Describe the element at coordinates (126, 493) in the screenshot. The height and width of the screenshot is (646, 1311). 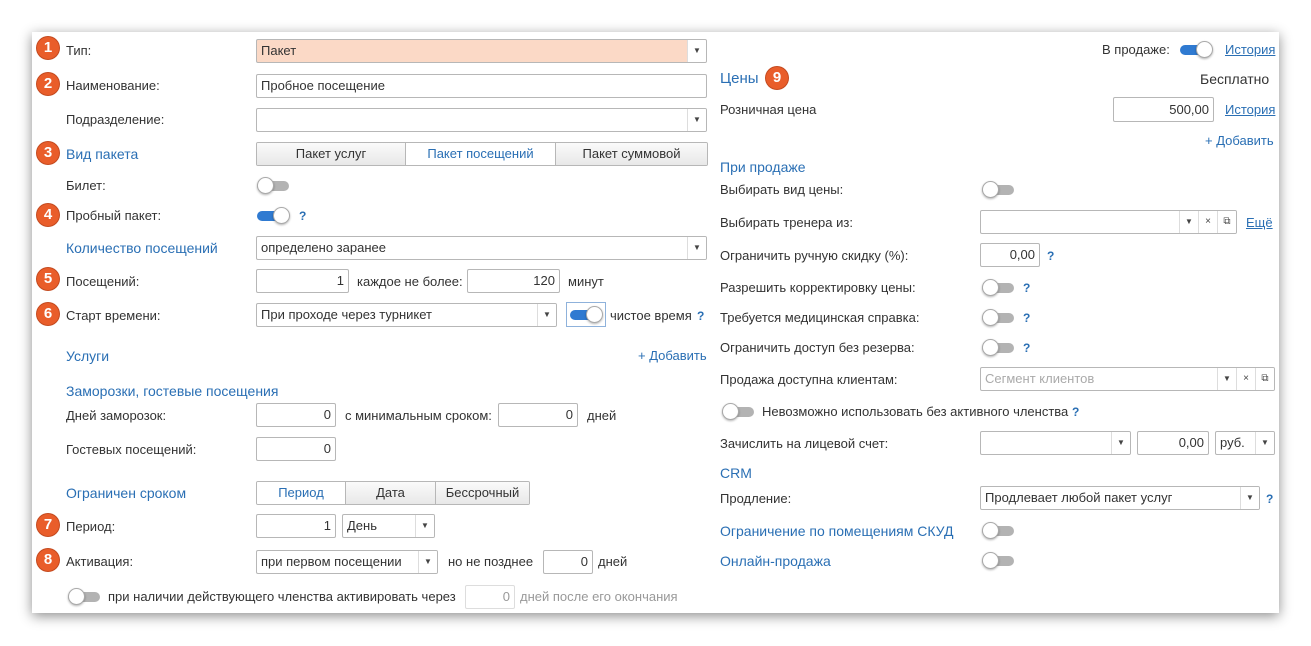
I see `limited-label: Ограничен сроком` at that location.